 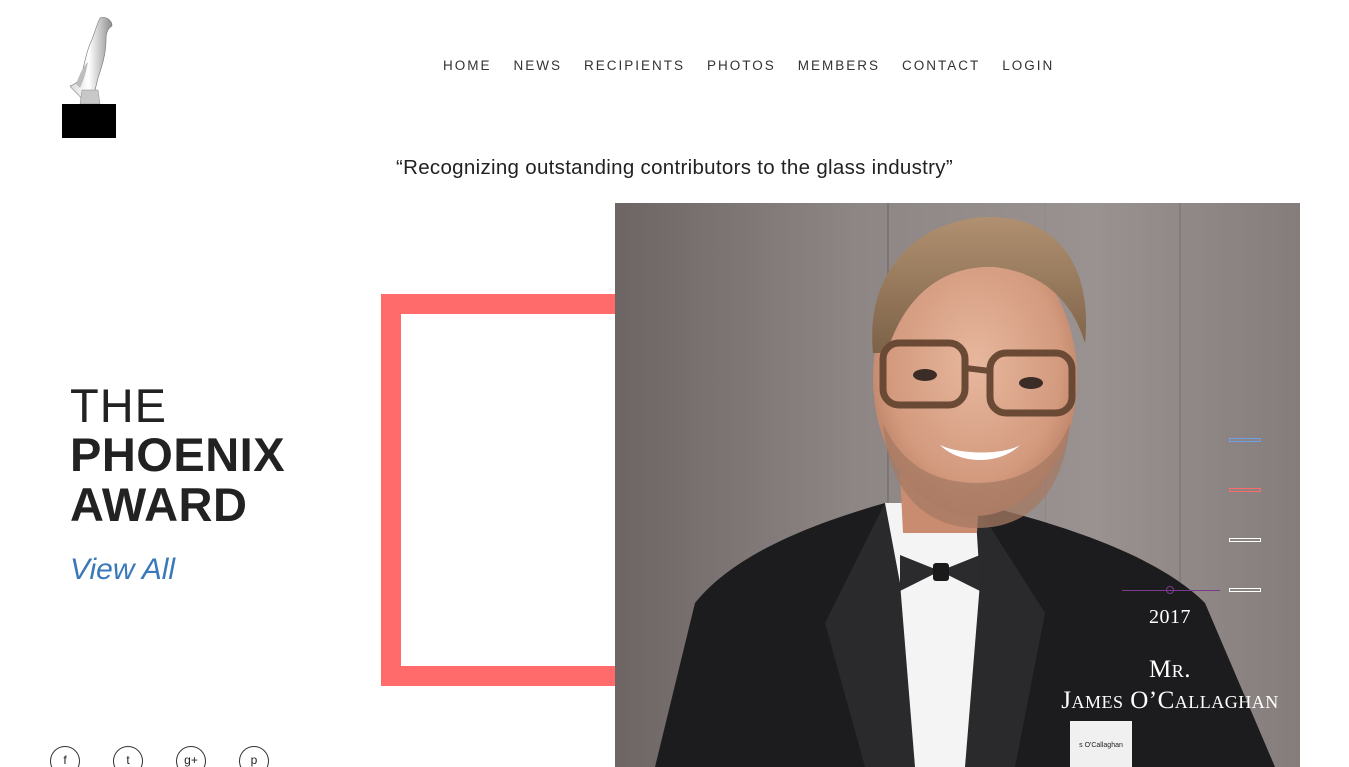 What do you see at coordinates (122, 570) in the screenshot?
I see `view-all-link: View All` at bounding box center [122, 570].